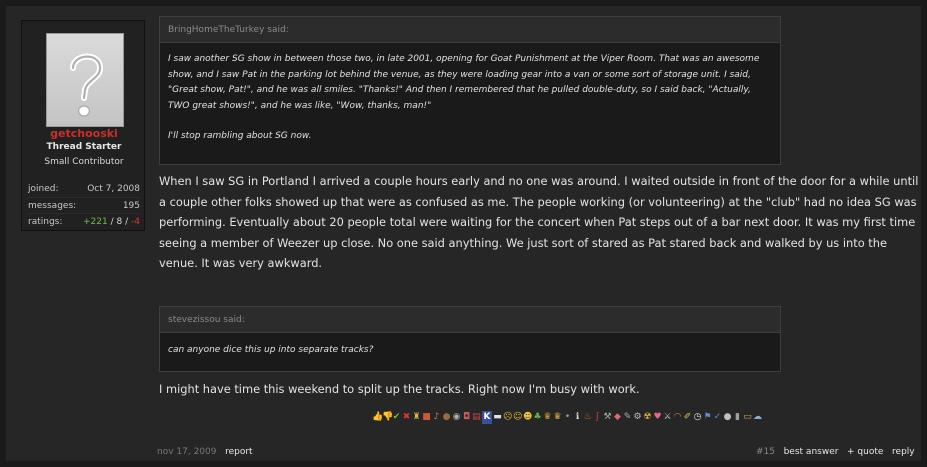  What do you see at coordinates (466, 417) in the screenshot?
I see `drum-icon: ◘` at bounding box center [466, 417].